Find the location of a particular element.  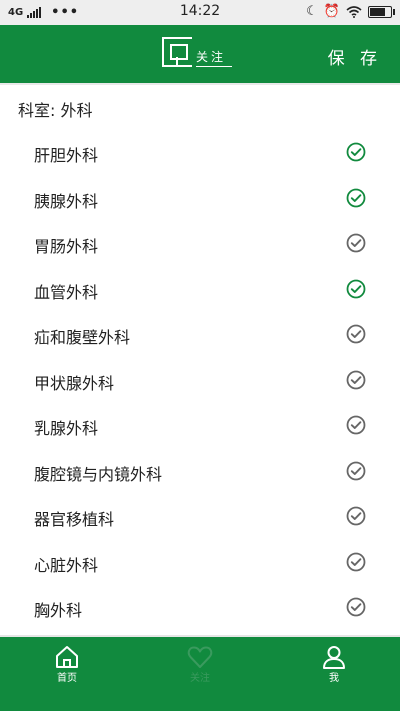

heart-icon is located at coordinates (200, 657).